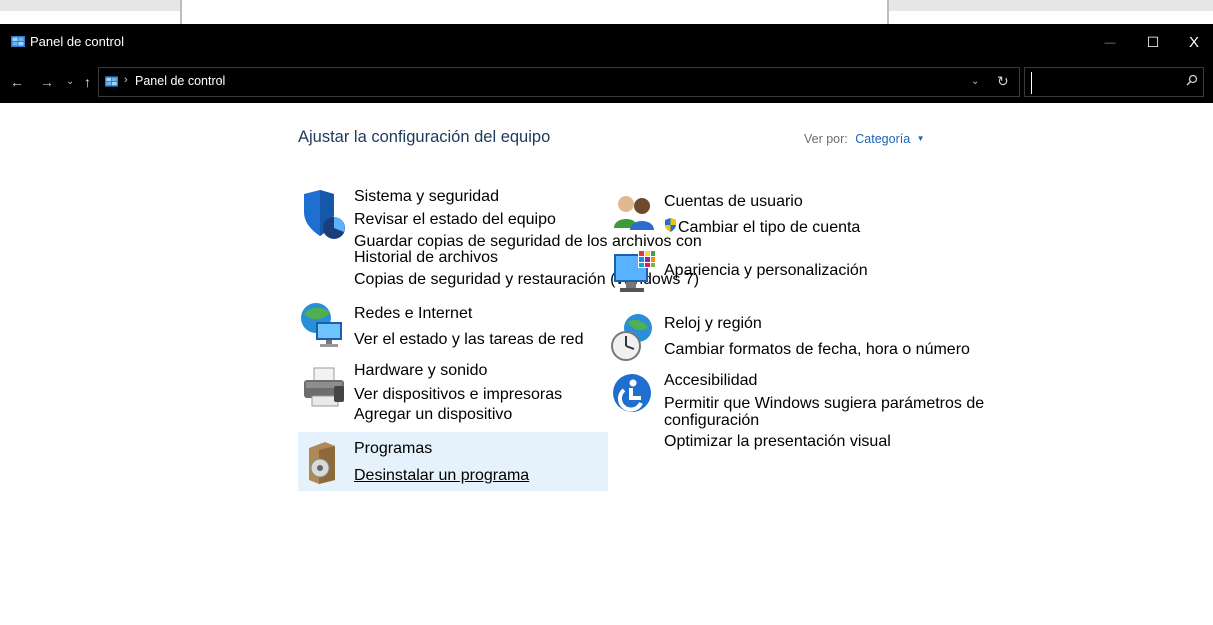 The width and height of the screenshot is (1213, 625). I want to click on navigation-bar: ← → ⌄ ↑ › Panel de control › ⌄ ↻, so click(606, 82).